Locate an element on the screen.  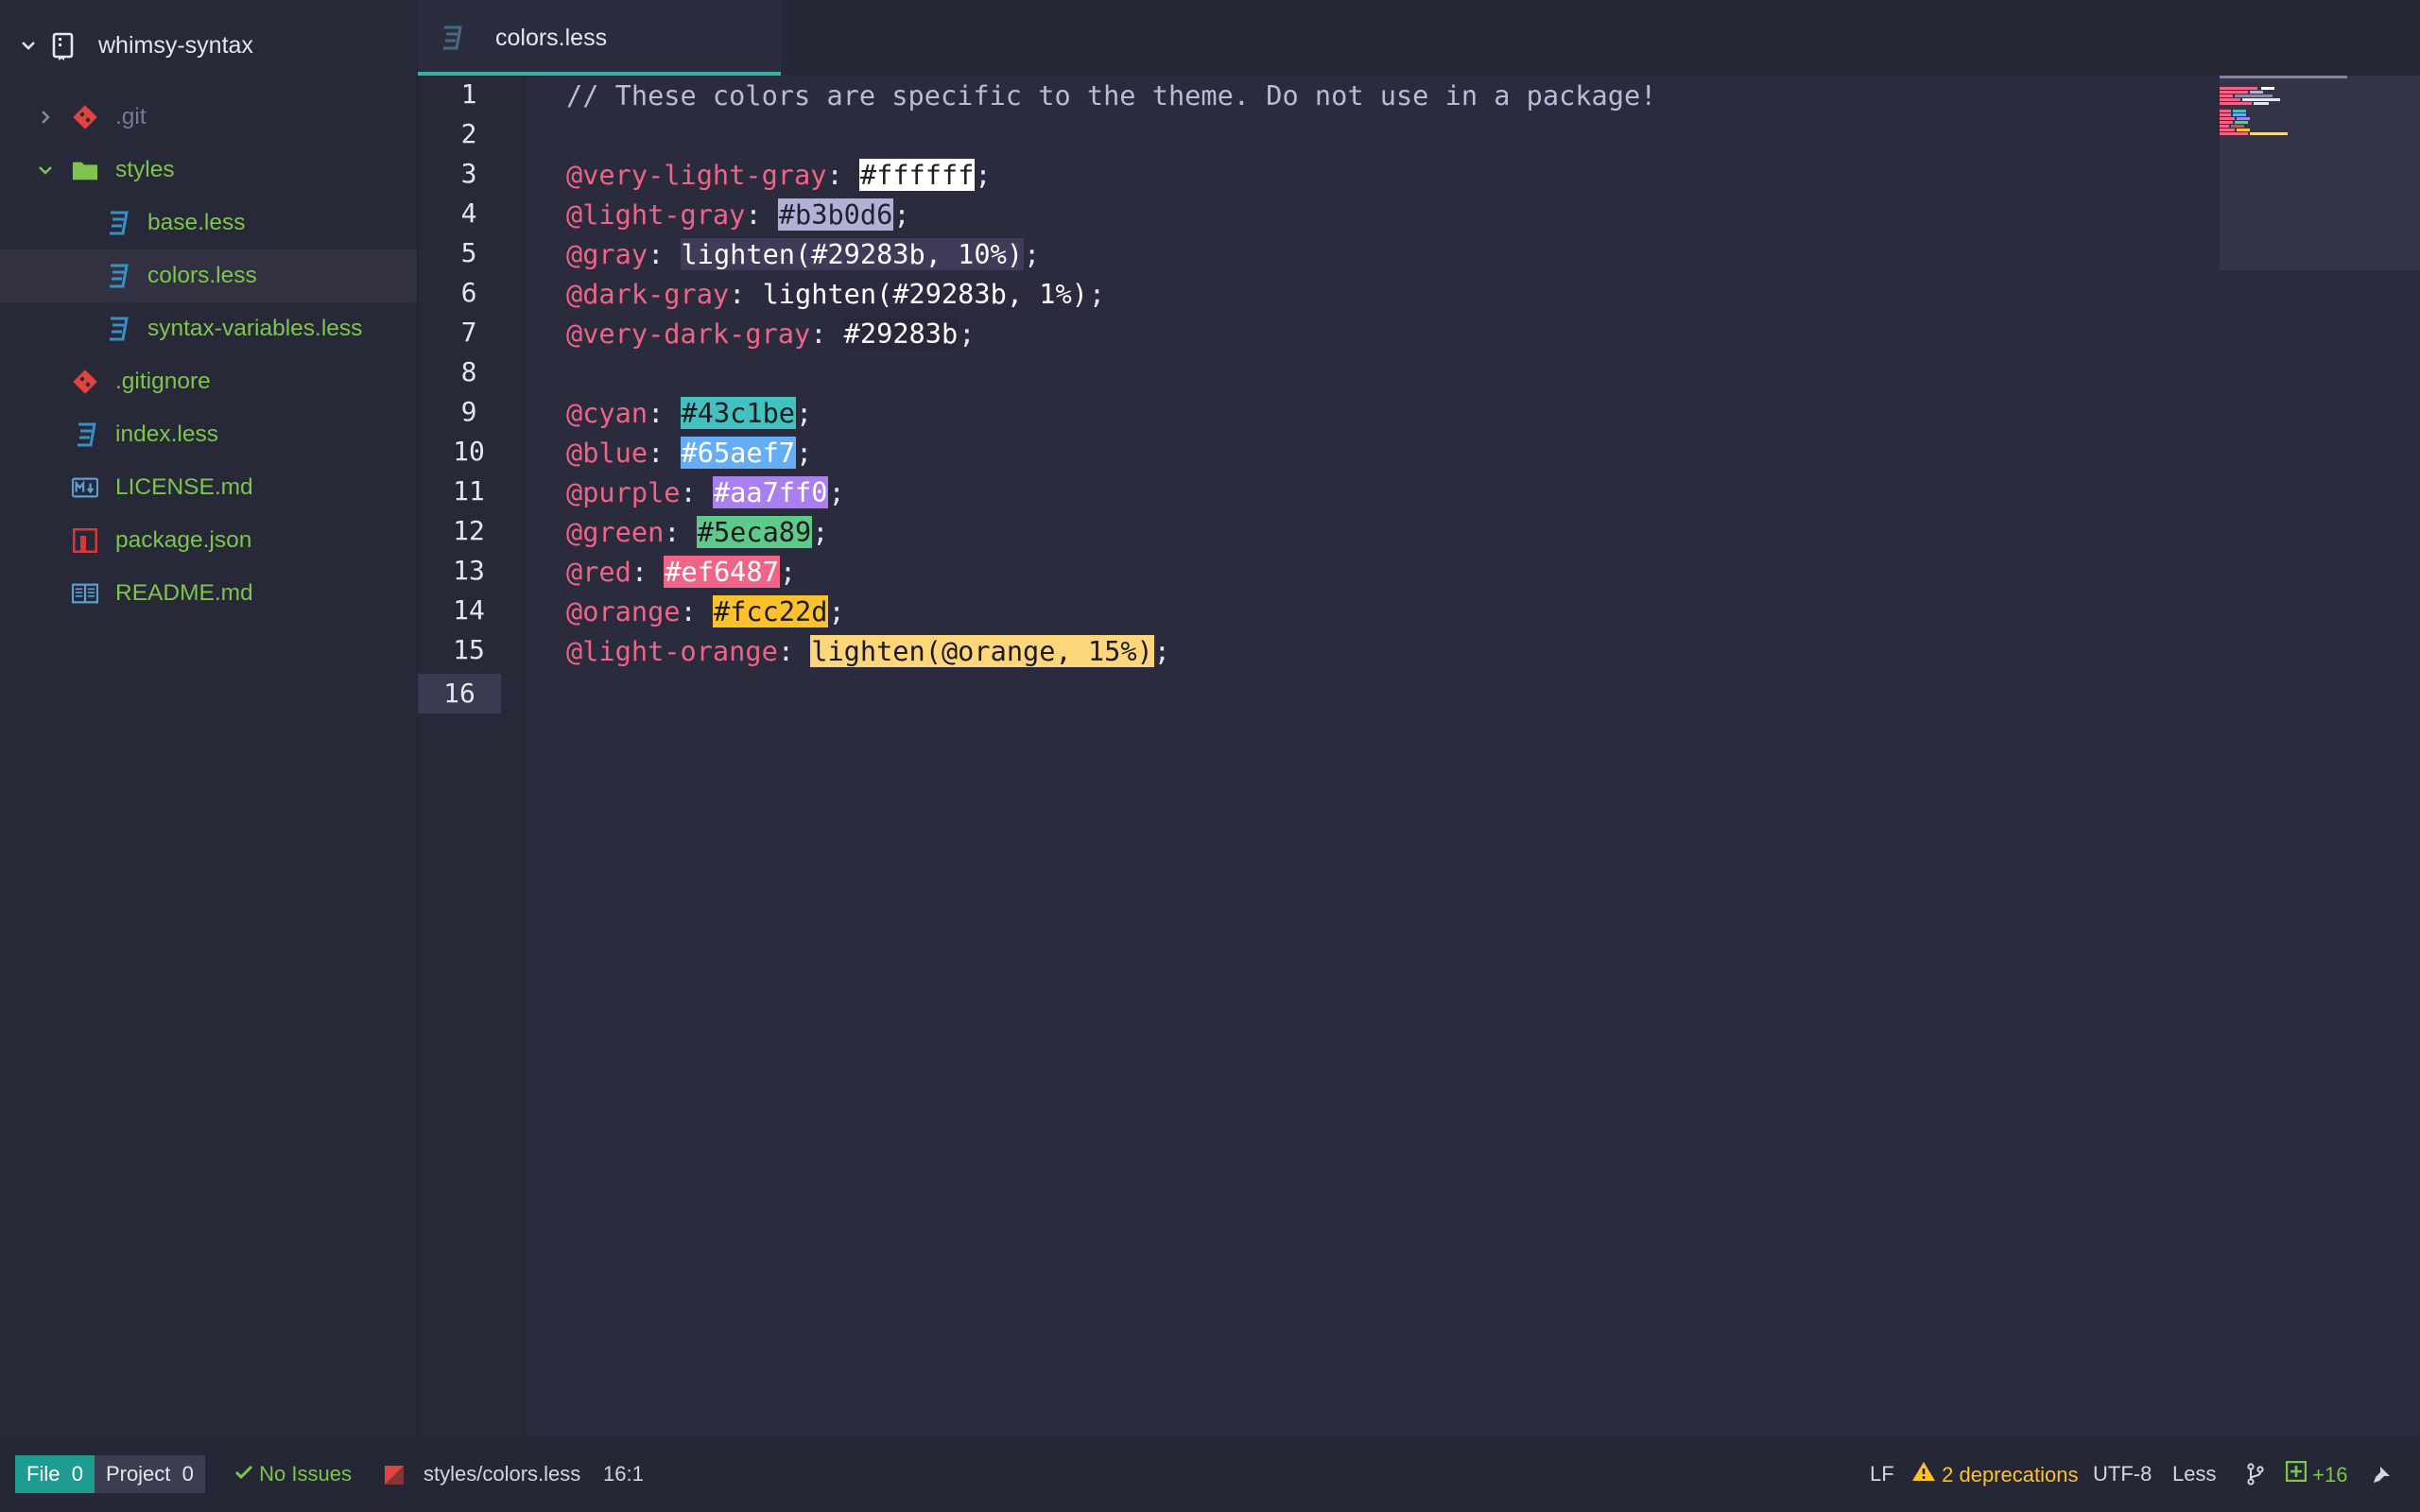
linter-counts: File 0 Project 0 is located at coordinates (110, 1474).